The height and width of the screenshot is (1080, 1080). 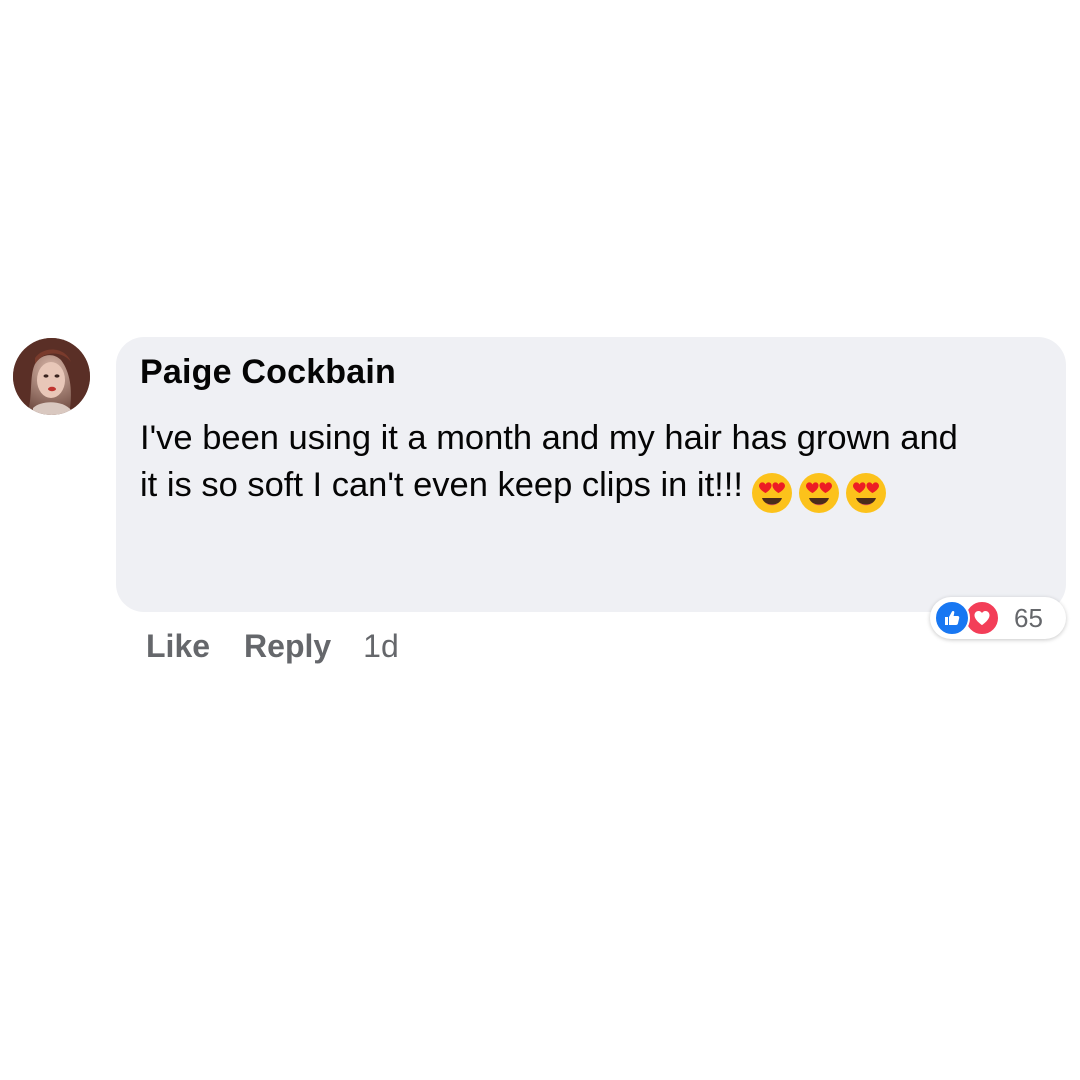 I want to click on like-button: Like, so click(x=178, y=646).